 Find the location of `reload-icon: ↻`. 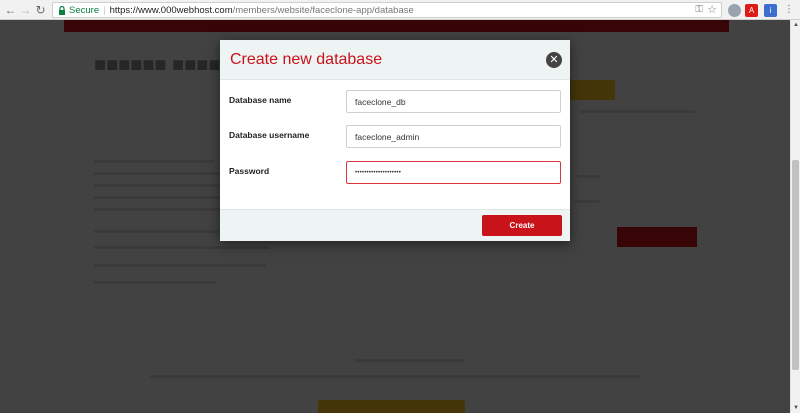

reload-icon: ↻ is located at coordinates (40, 10).